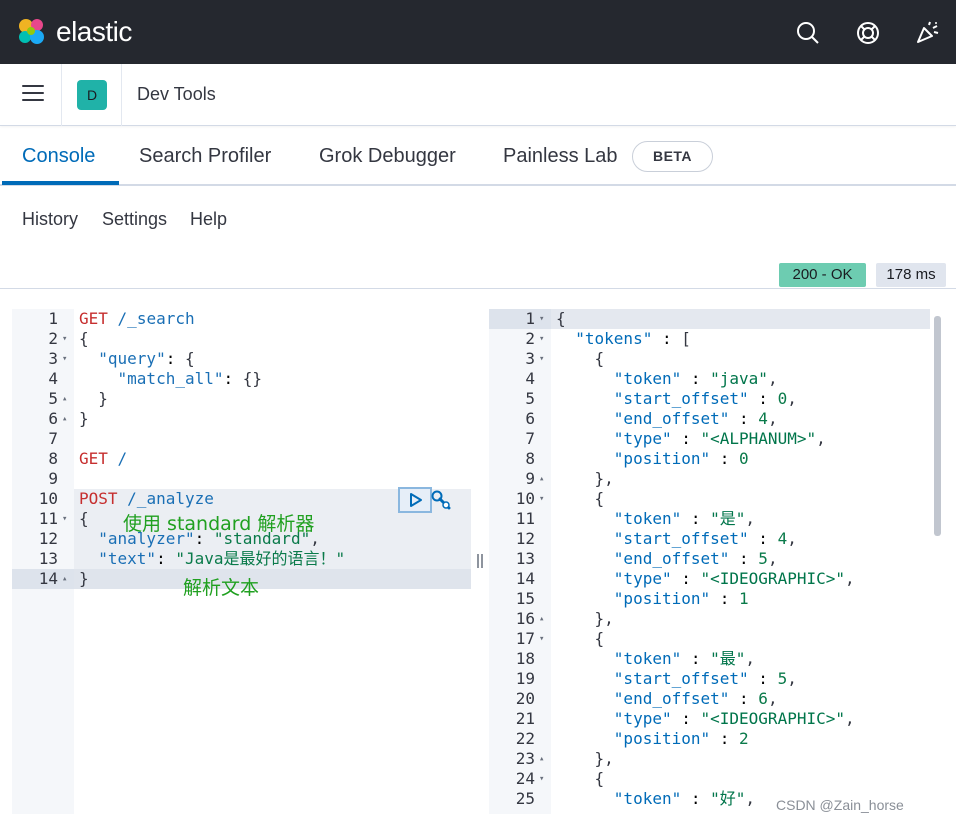  What do you see at coordinates (525, 718) in the screenshot?
I see `line-number: 21` at bounding box center [525, 718].